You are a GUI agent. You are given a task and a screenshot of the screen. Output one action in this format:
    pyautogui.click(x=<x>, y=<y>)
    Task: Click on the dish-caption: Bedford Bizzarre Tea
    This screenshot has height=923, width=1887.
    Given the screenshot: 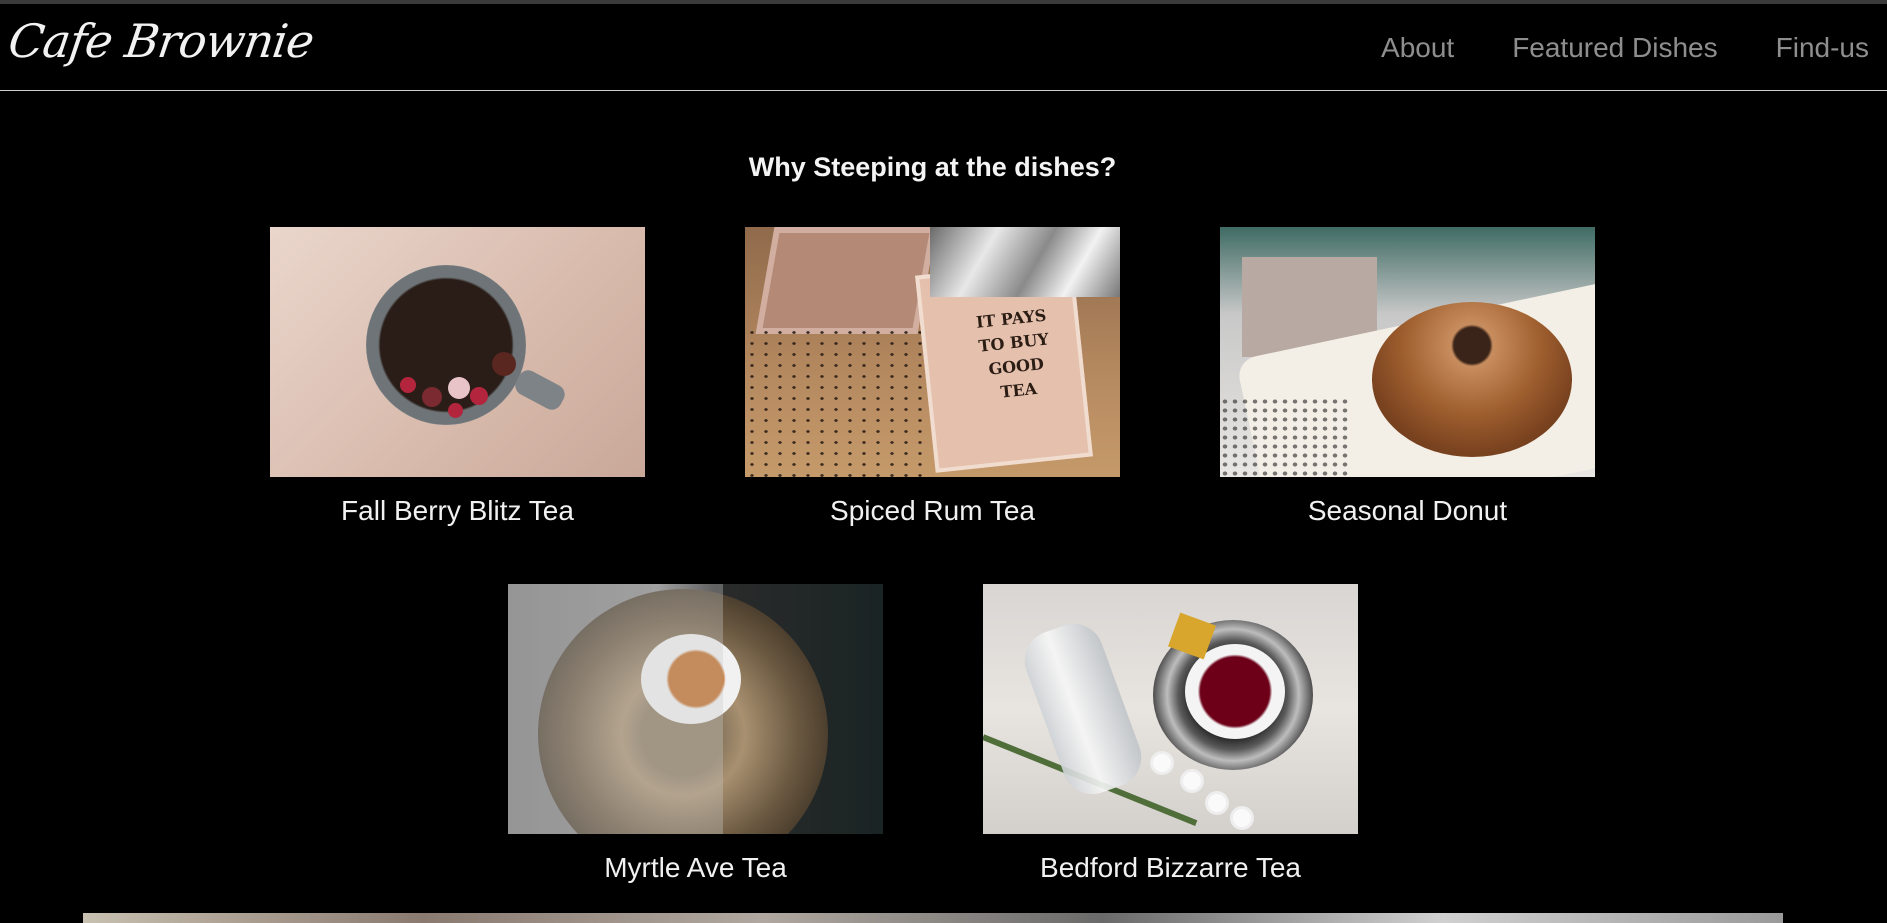 What is the action you would take?
    pyautogui.click(x=1170, y=867)
    